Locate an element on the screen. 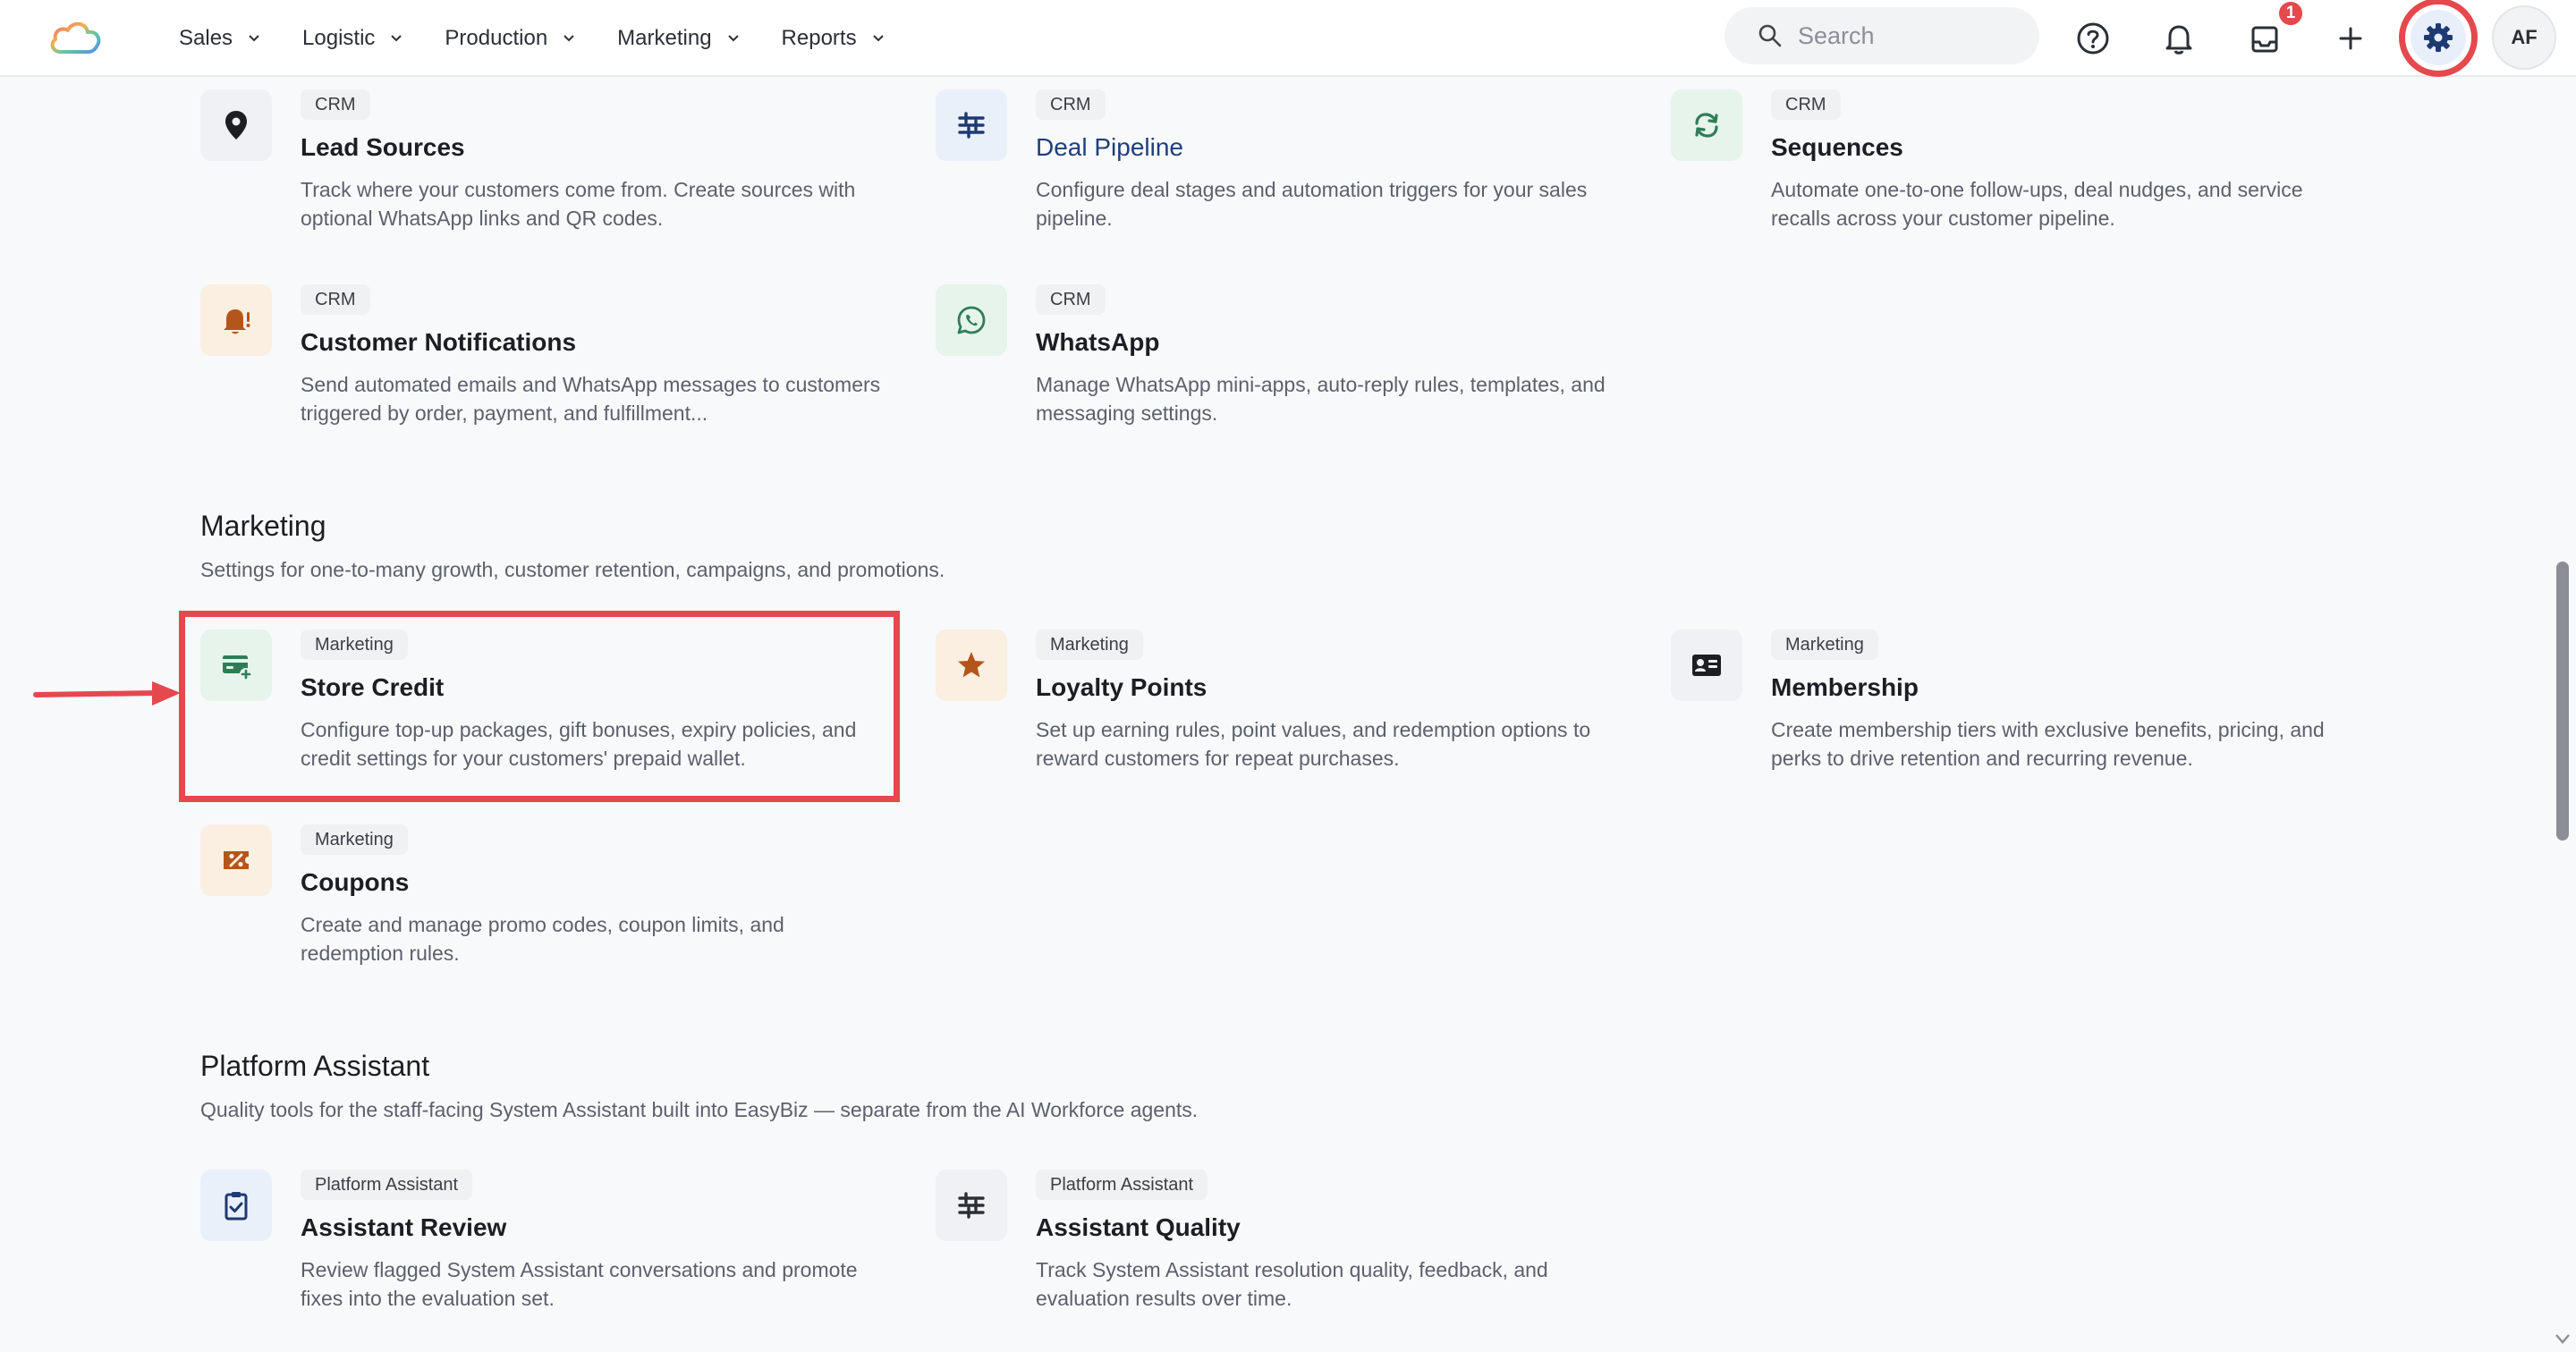 The image size is (2576, 1352). coupon-icon is located at coordinates (236, 860).